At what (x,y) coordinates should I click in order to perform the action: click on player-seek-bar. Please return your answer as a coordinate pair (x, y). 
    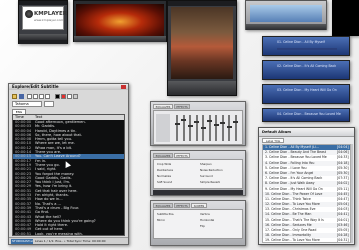
    Looking at the image, I should click on (43, 42).